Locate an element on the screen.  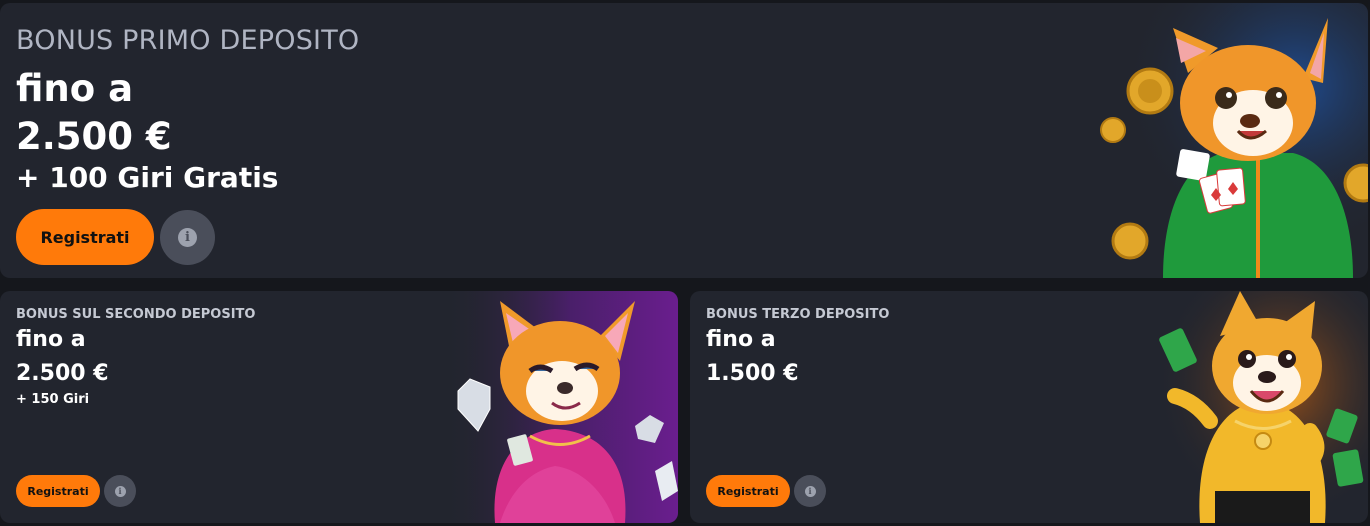
fox-mascot-pink-dress-diamonds-icon is located at coordinates (559, 407).